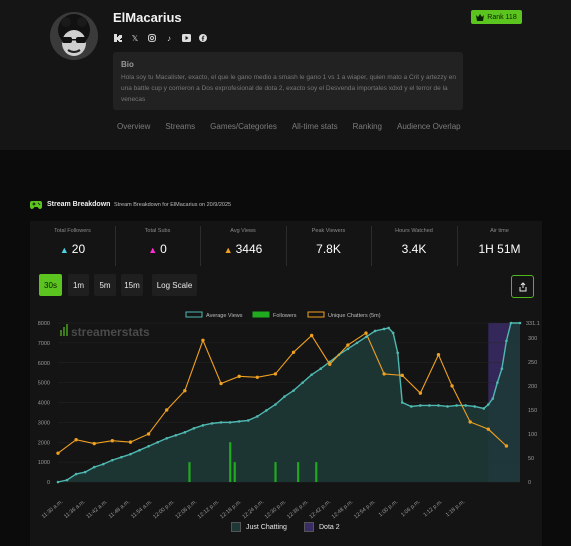 The height and width of the screenshot is (546, 571). I want to click on y-left-tick-label: 0, so click(48, 483).